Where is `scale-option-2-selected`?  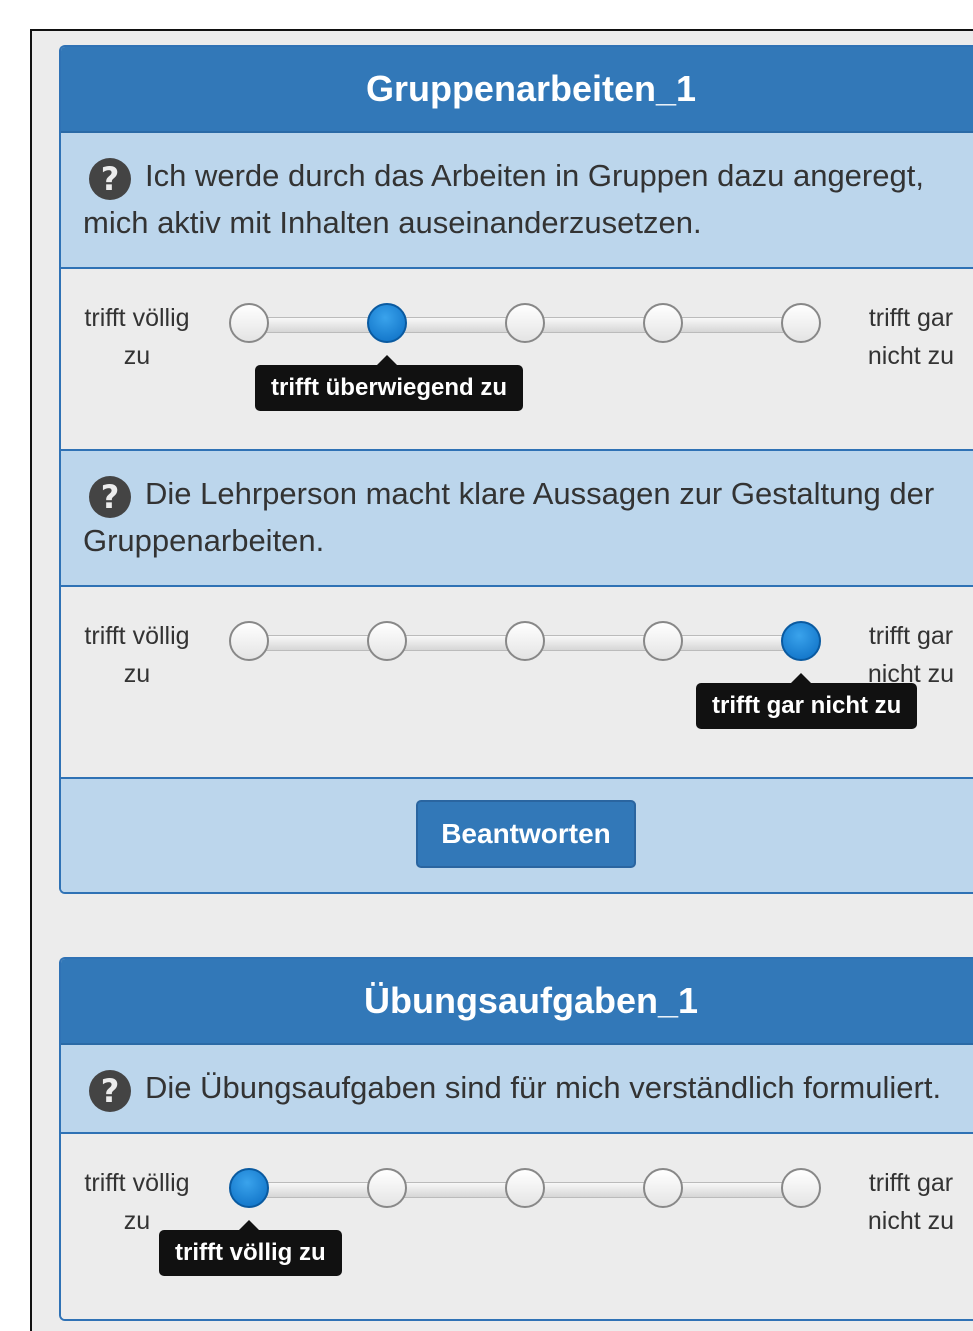
scale-option-2-selected is located at coordinates (387, 323).